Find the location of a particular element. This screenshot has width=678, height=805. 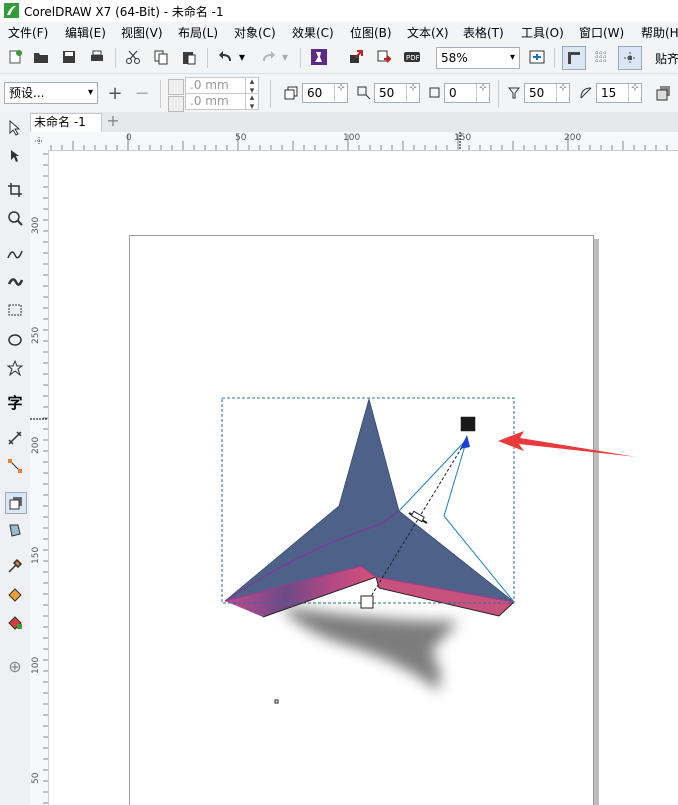

ruler-label: 250 is located at coordinates (36, 335).